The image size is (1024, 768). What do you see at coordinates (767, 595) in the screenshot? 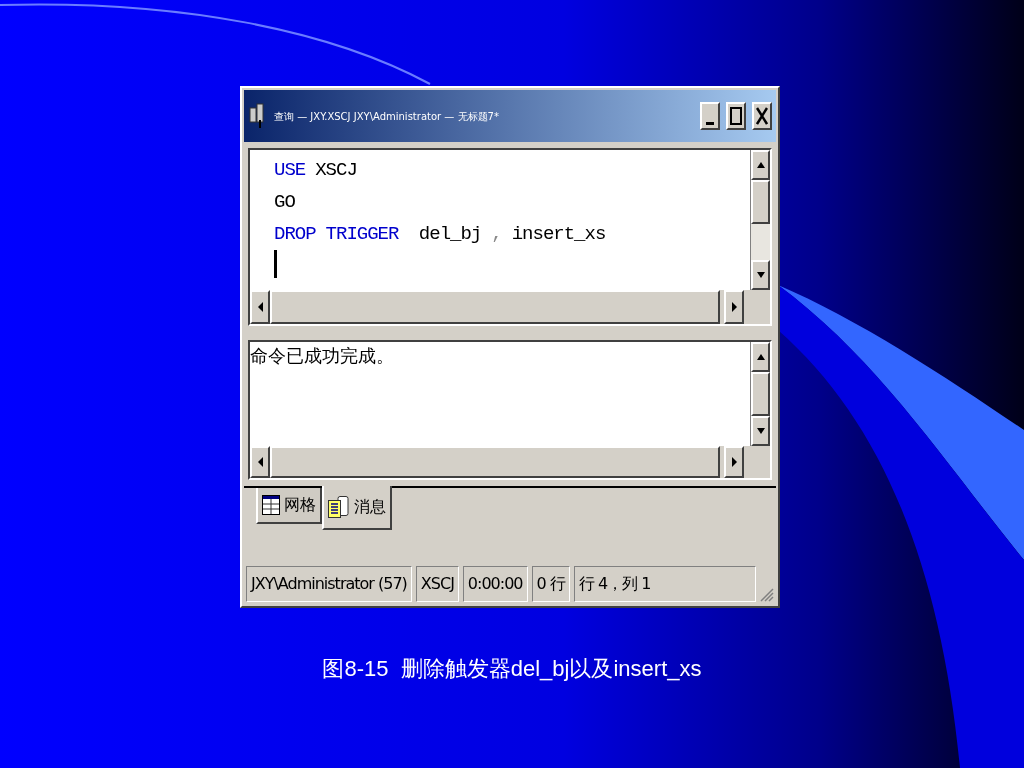
I see `resize-grip-icon` at bounding box center [767, 595].